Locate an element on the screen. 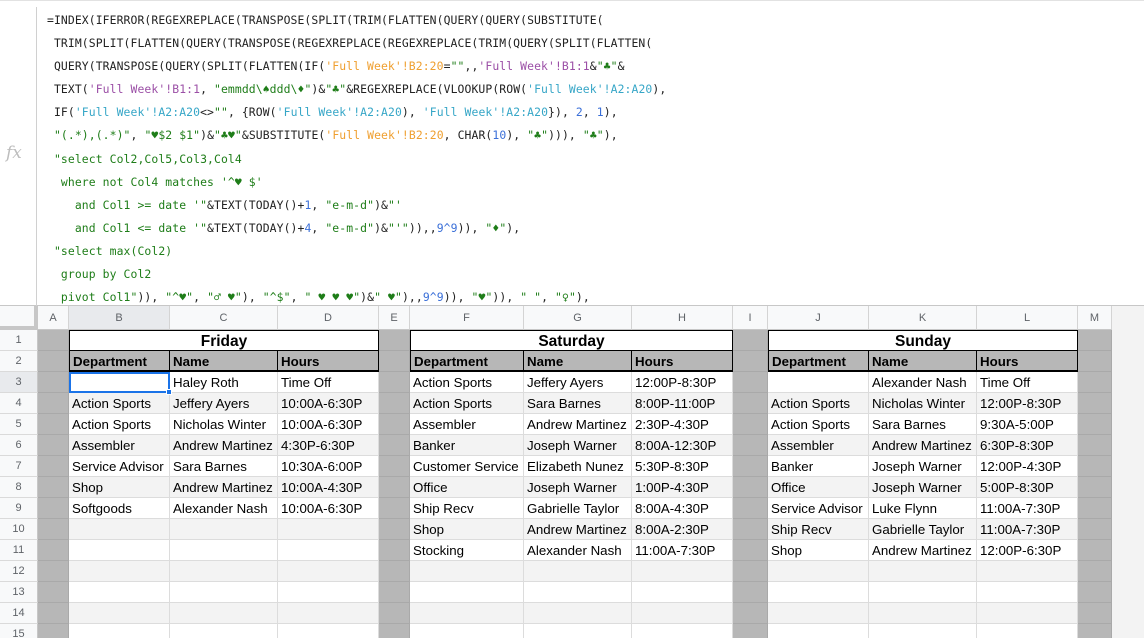 The height and width of the screenshot is (638, 1144). saturday-cell: Assembler is located at coordinates (467, 424).